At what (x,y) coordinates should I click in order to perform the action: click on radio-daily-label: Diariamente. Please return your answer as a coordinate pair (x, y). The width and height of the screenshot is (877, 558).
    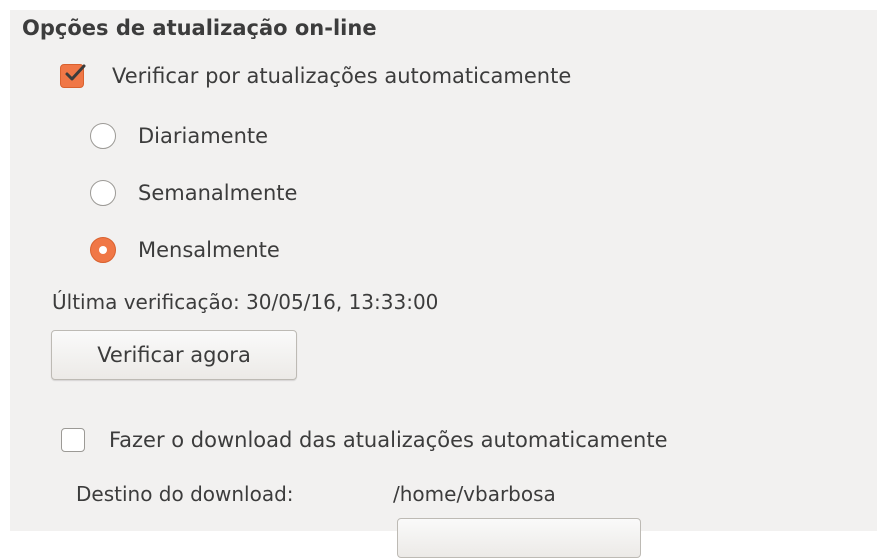
    Looking at the image, I should click on (203, 136).